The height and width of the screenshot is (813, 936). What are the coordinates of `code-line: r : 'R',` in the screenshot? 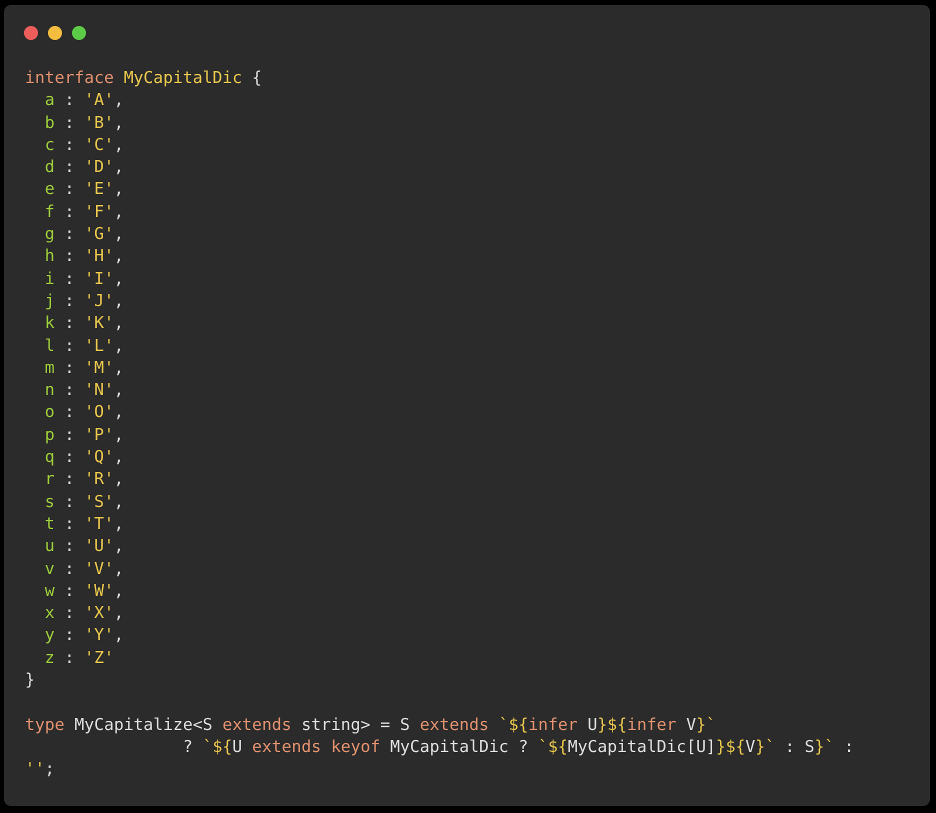 It's located at (84, 478).